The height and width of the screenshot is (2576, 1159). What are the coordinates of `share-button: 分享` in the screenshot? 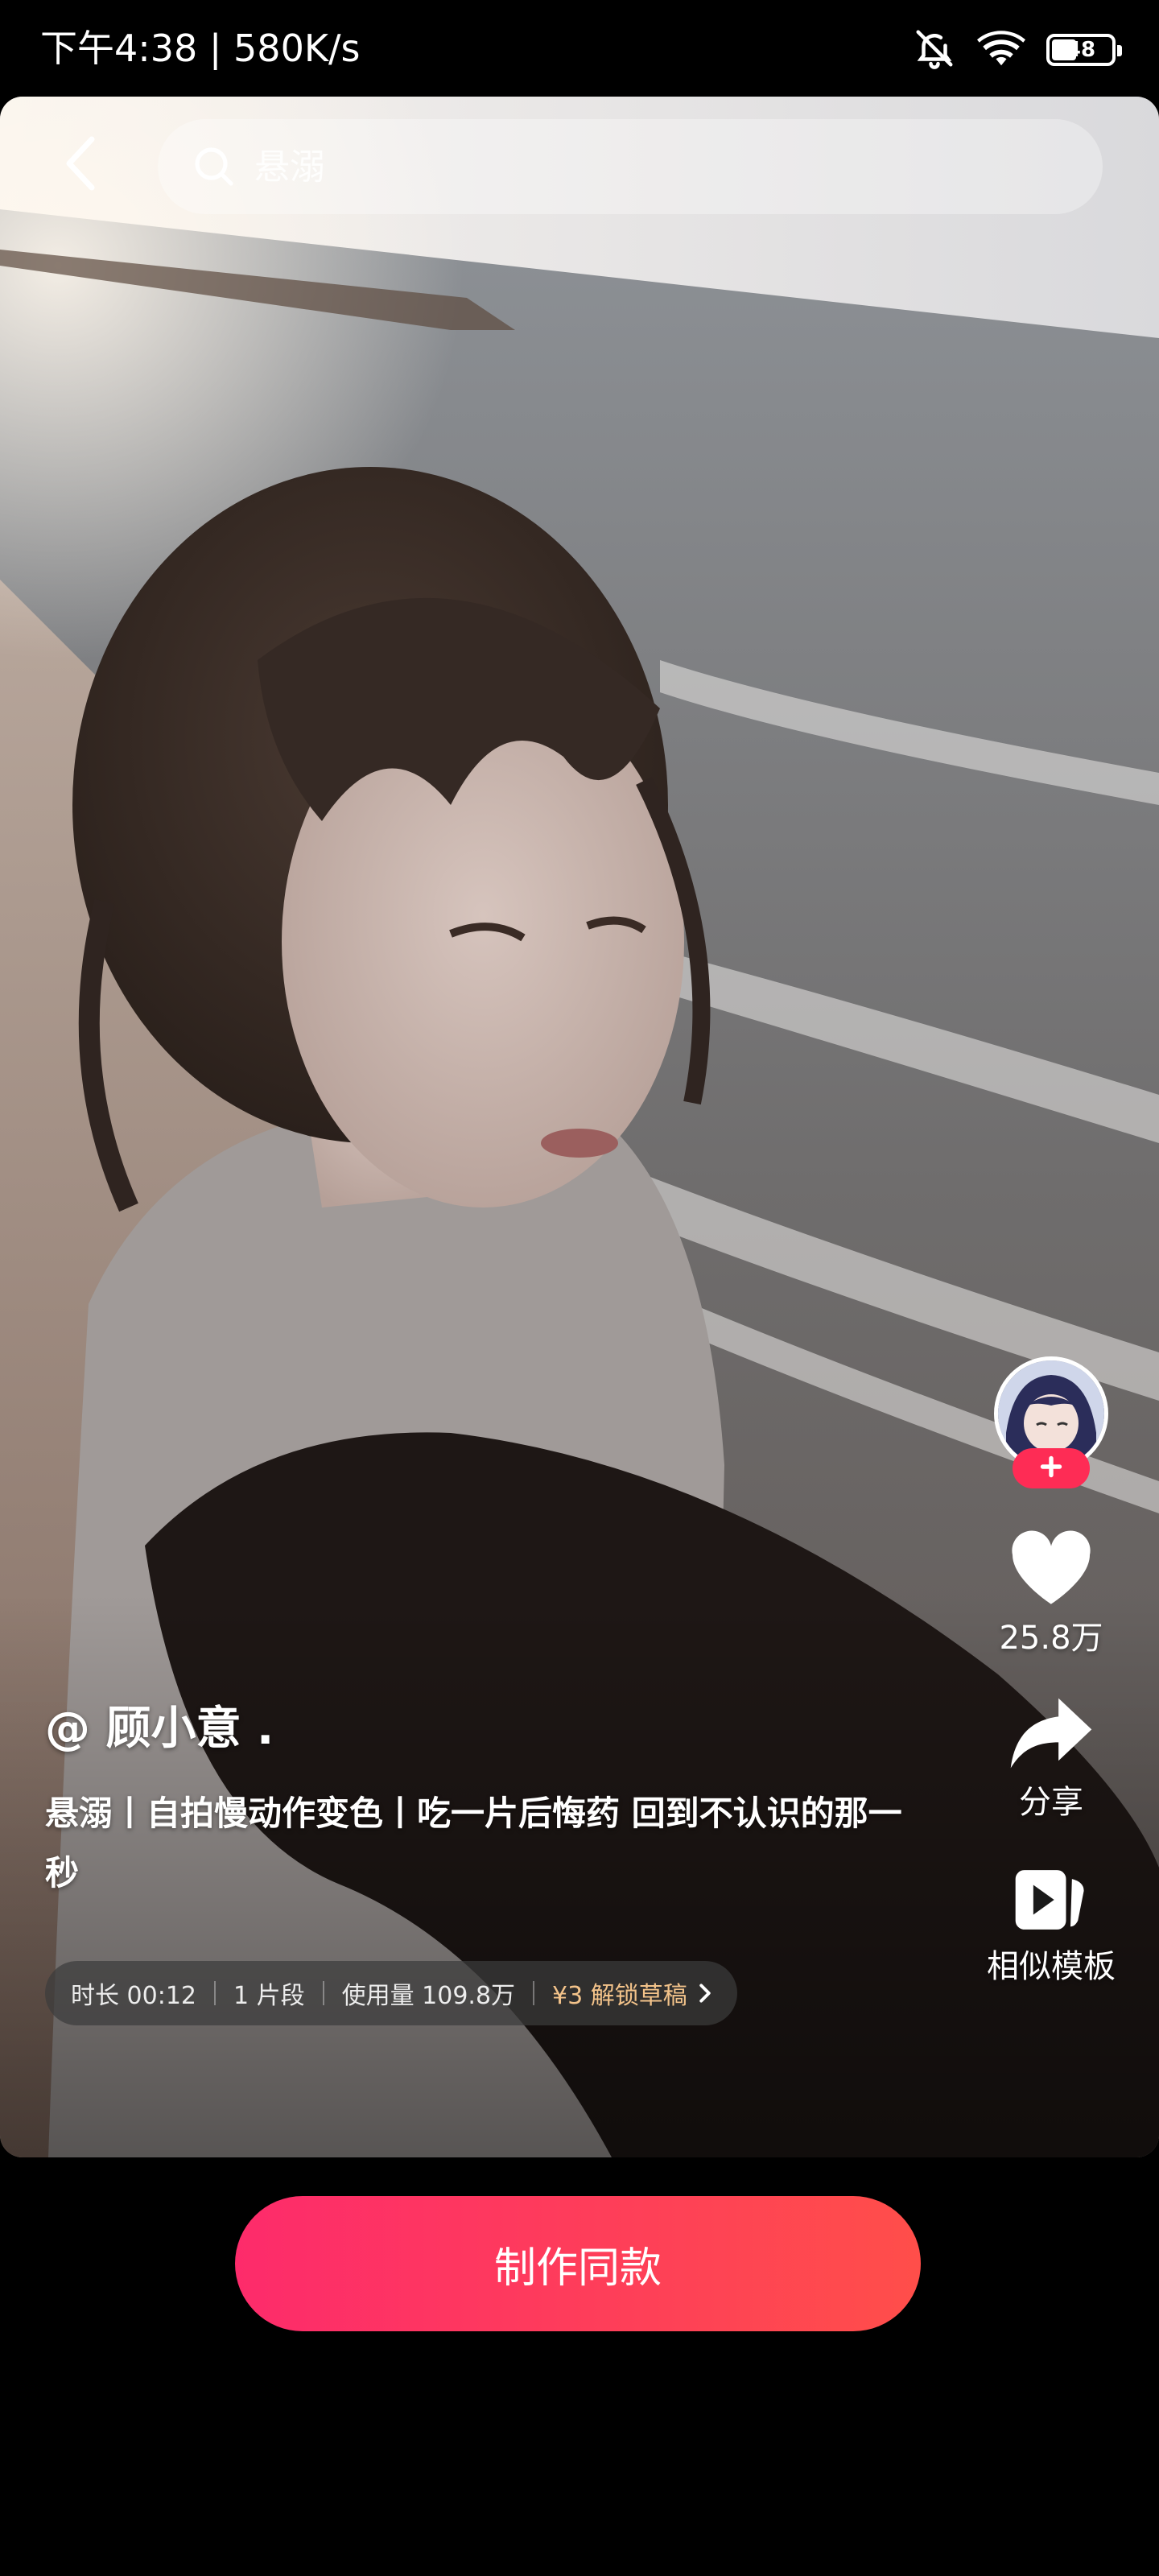 It's located at (1051, 1759).